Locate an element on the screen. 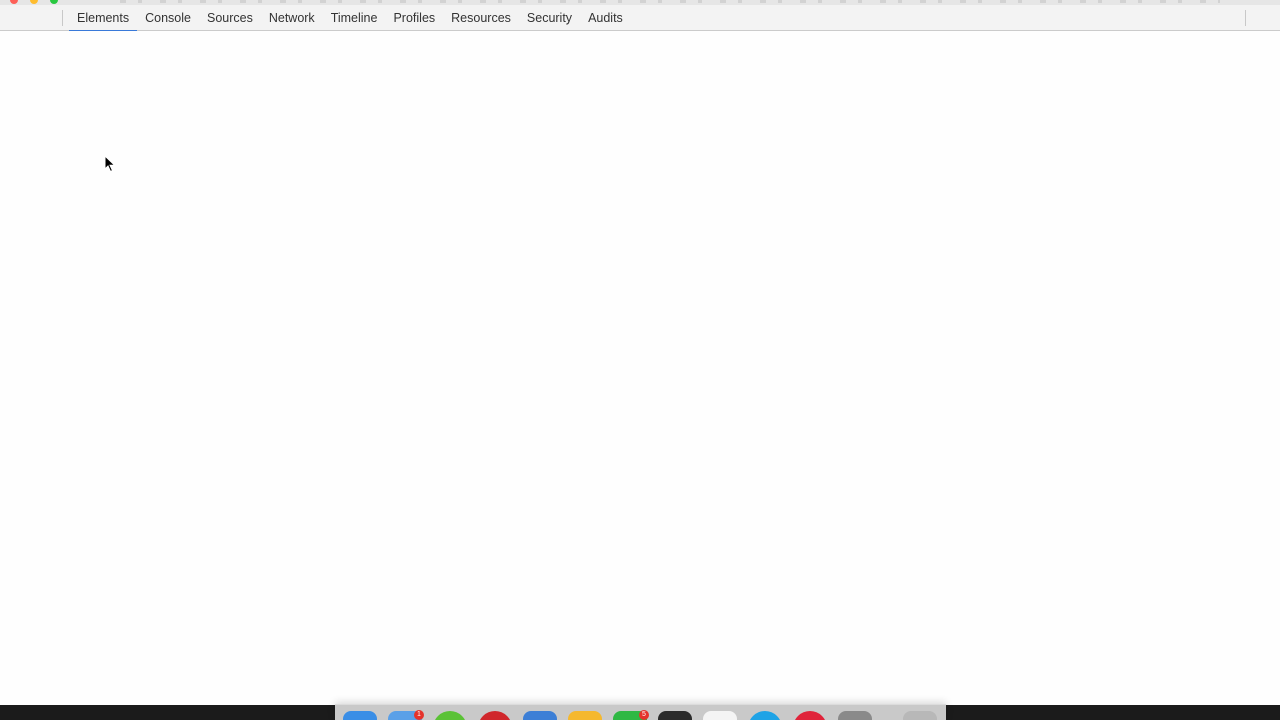 This screenshot has height=720, width=1280. dock: 15 is located at coordinates (640, 712).